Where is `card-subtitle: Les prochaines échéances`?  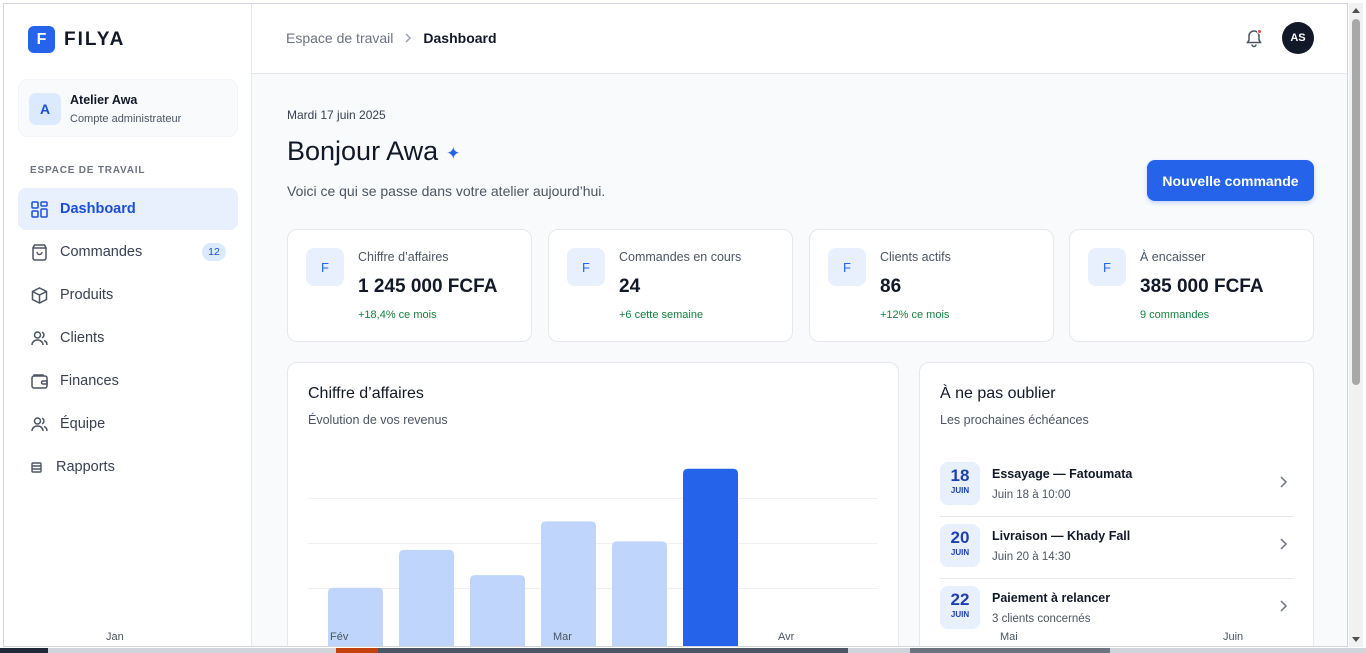 card-subtitle: Les prochaines échéances is located at coordinates (1014, 420).